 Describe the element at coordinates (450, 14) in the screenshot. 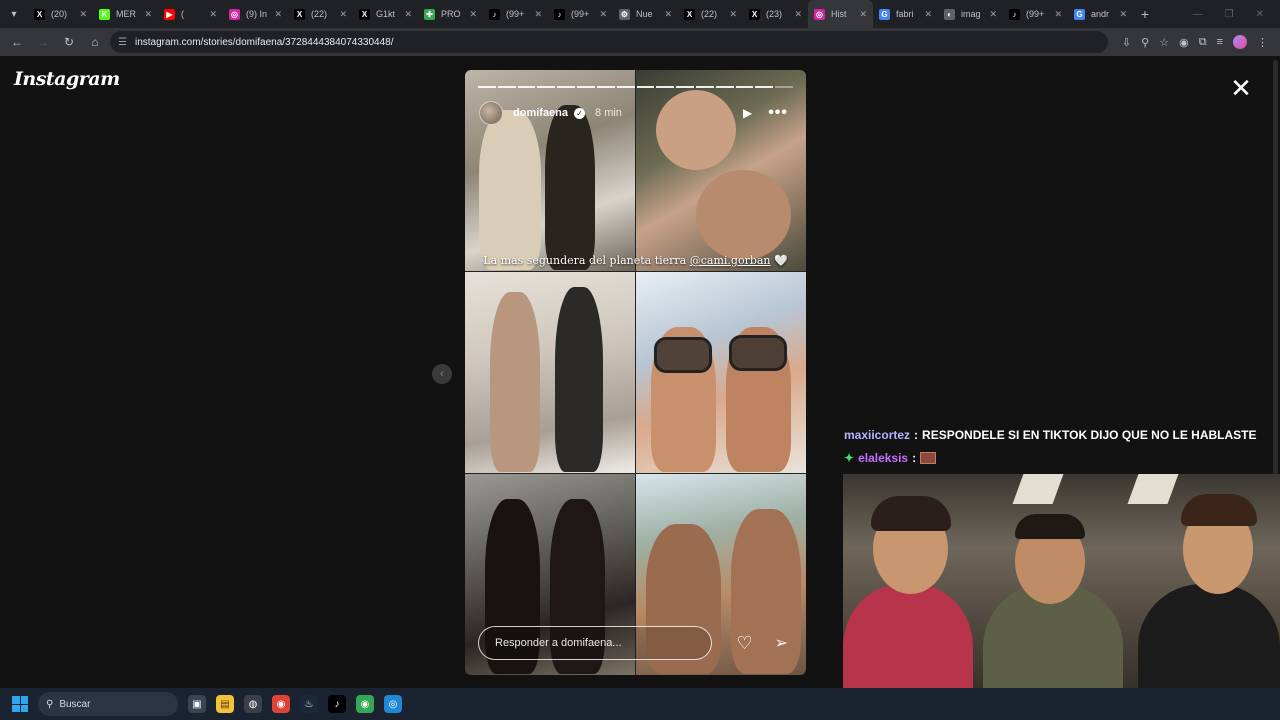

I see `browser-tab: ✚ PRO ✕` at that location.